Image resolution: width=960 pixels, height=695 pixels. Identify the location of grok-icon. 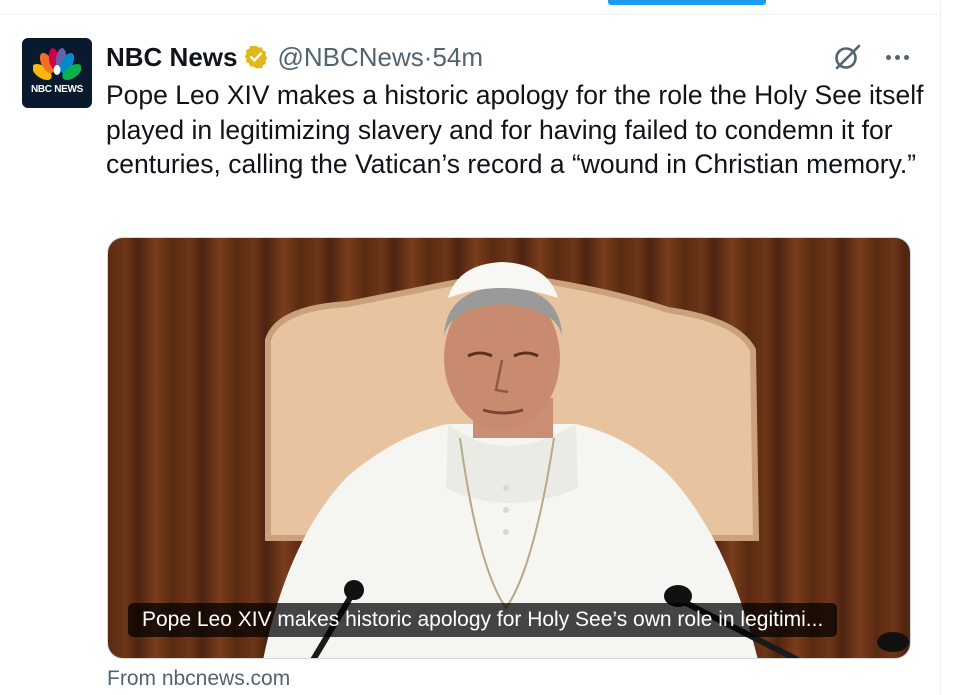
(847, 57).